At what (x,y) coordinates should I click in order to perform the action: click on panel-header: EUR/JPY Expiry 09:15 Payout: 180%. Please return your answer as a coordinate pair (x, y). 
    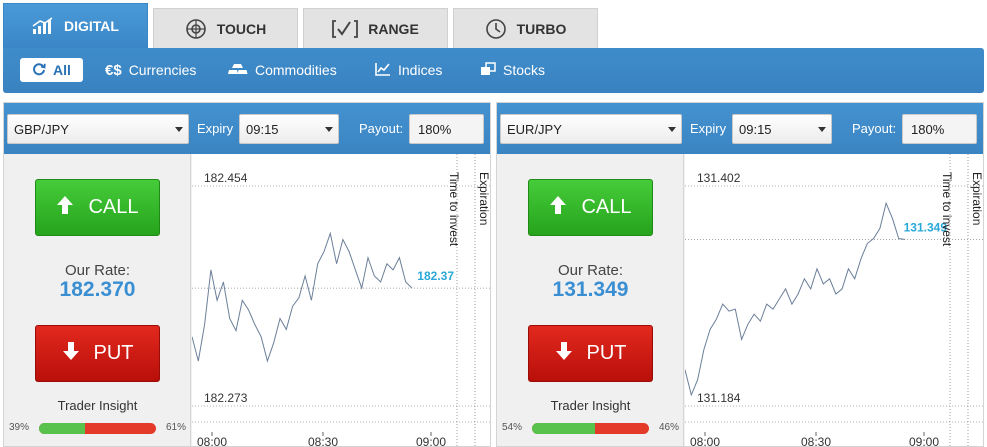
    Looking at the image, I should click on (740, 128).